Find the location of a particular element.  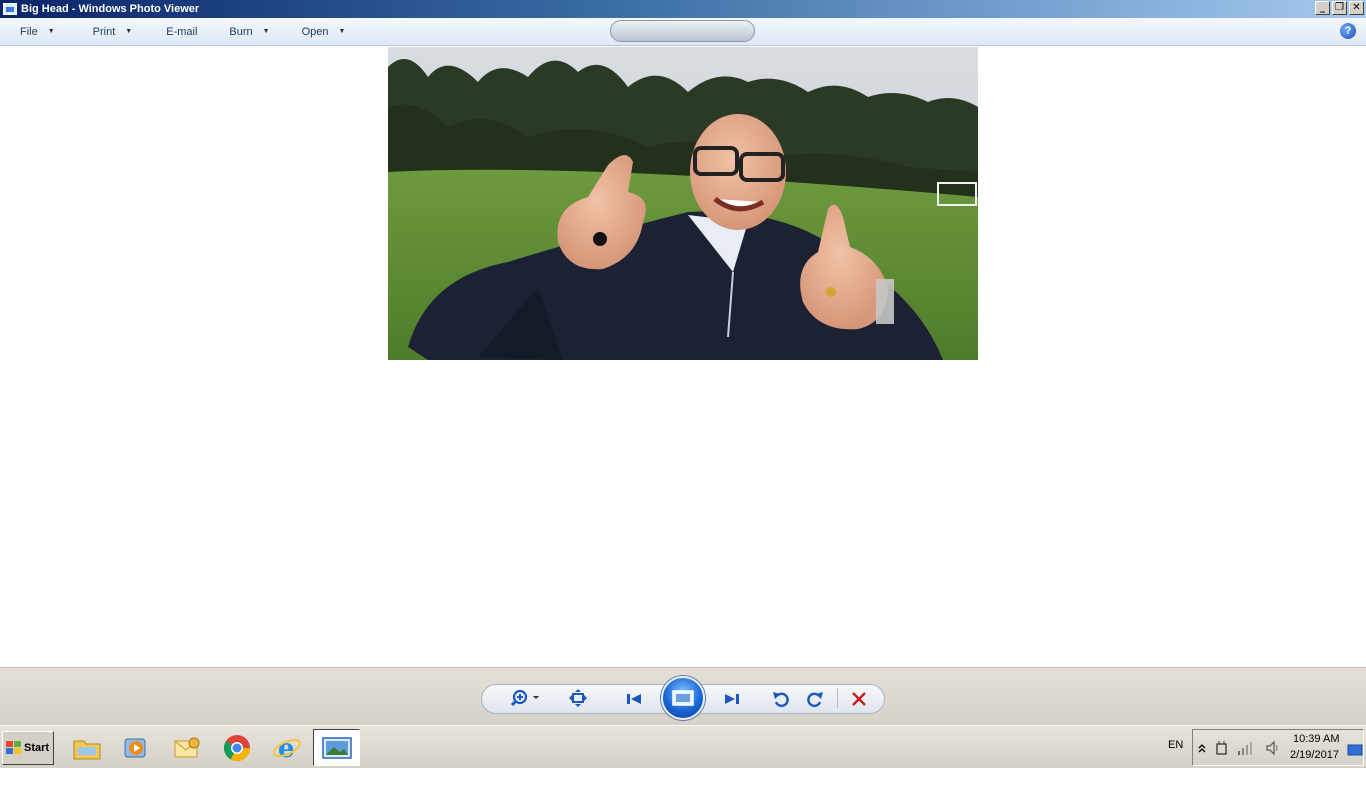

title-bar: Big Head - Windows Photo Viewer _ ❐ ✕ is located at coordinates (683, 9).